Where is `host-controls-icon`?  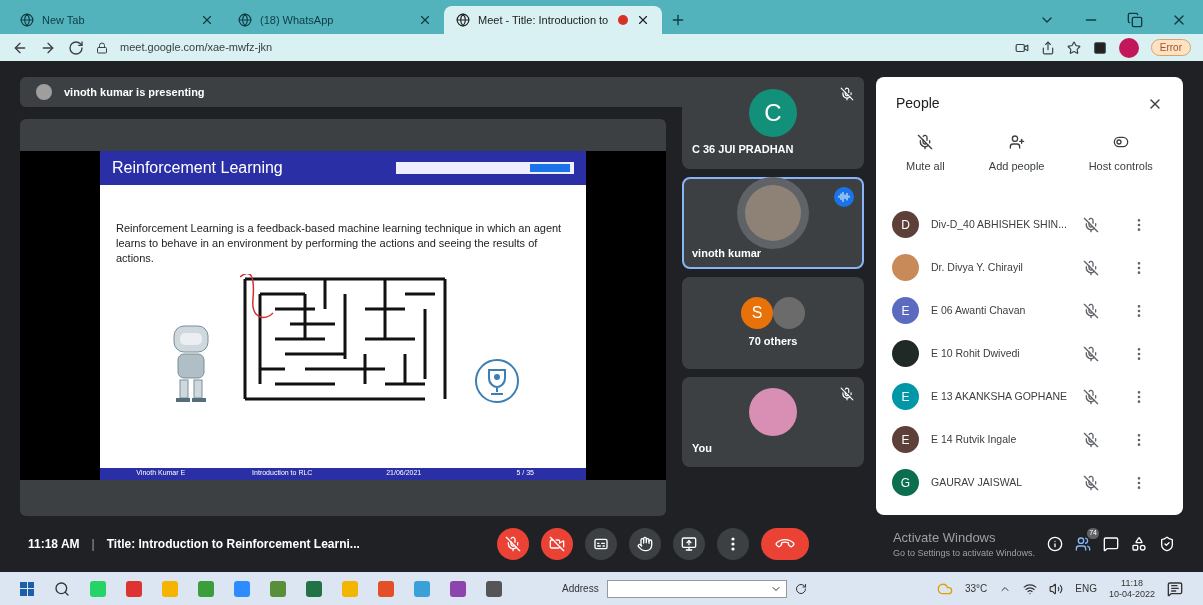
host-controls-icon is located at coordinates (1167, 544).